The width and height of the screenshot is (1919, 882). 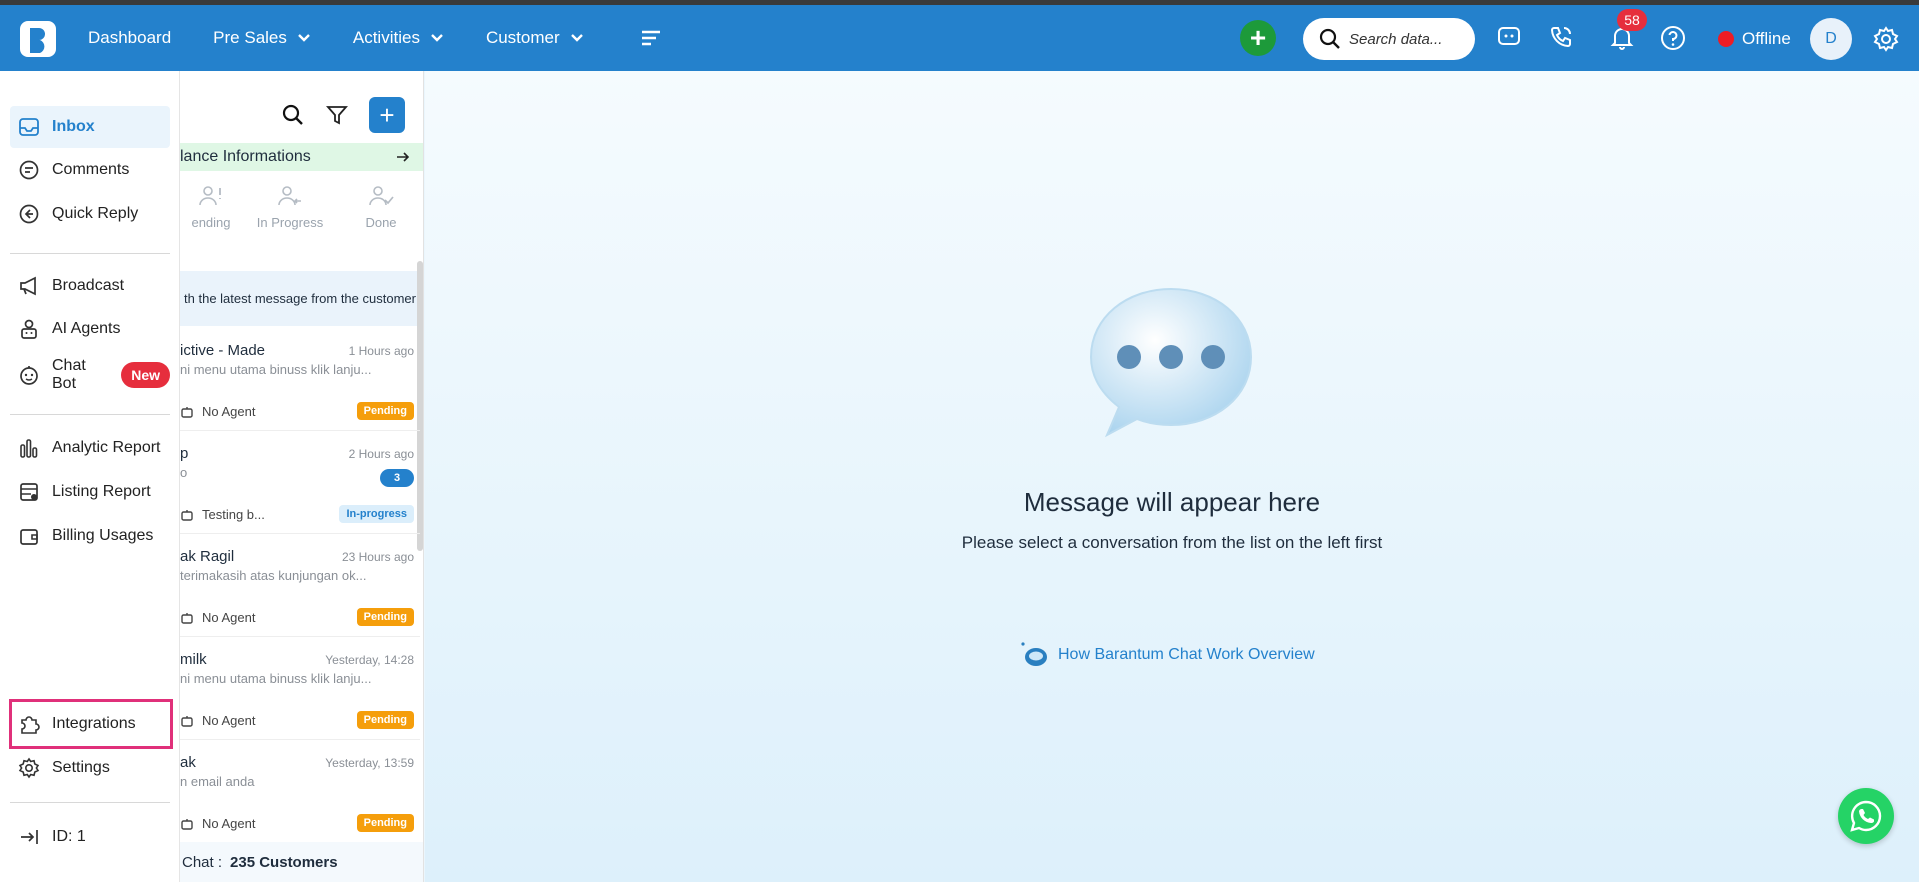 I want to click on search-box, so click(x=1389, y=39).